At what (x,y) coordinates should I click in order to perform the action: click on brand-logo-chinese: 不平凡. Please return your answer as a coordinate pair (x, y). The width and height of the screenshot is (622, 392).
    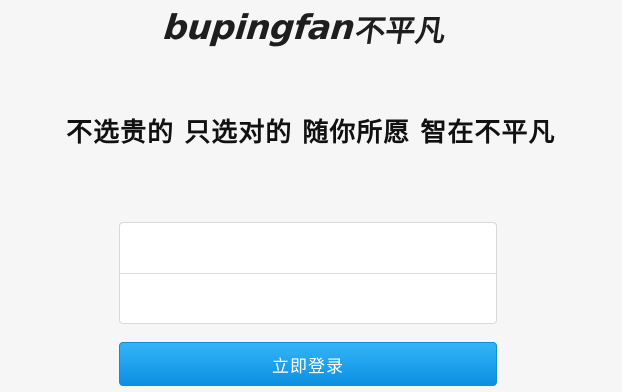
    Looking at the image, I should click on (401, 31).